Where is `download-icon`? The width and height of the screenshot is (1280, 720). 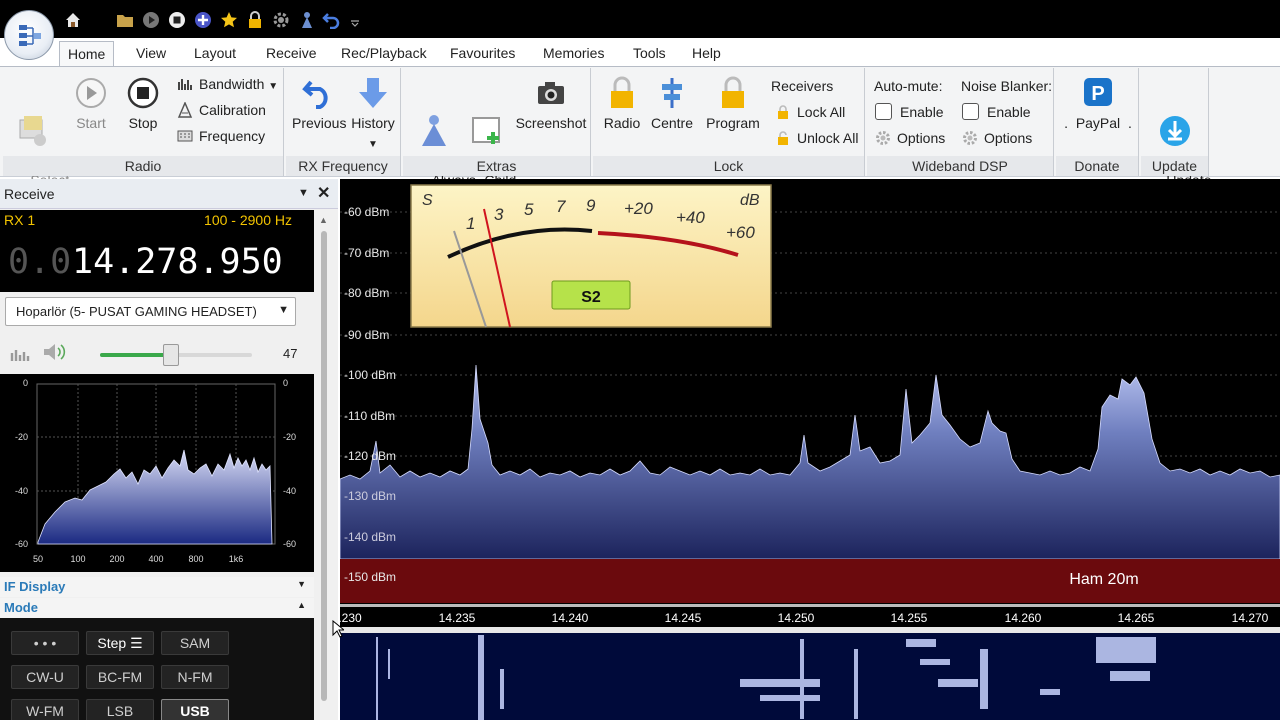
download-icon is located at coordinates (1175, 131).